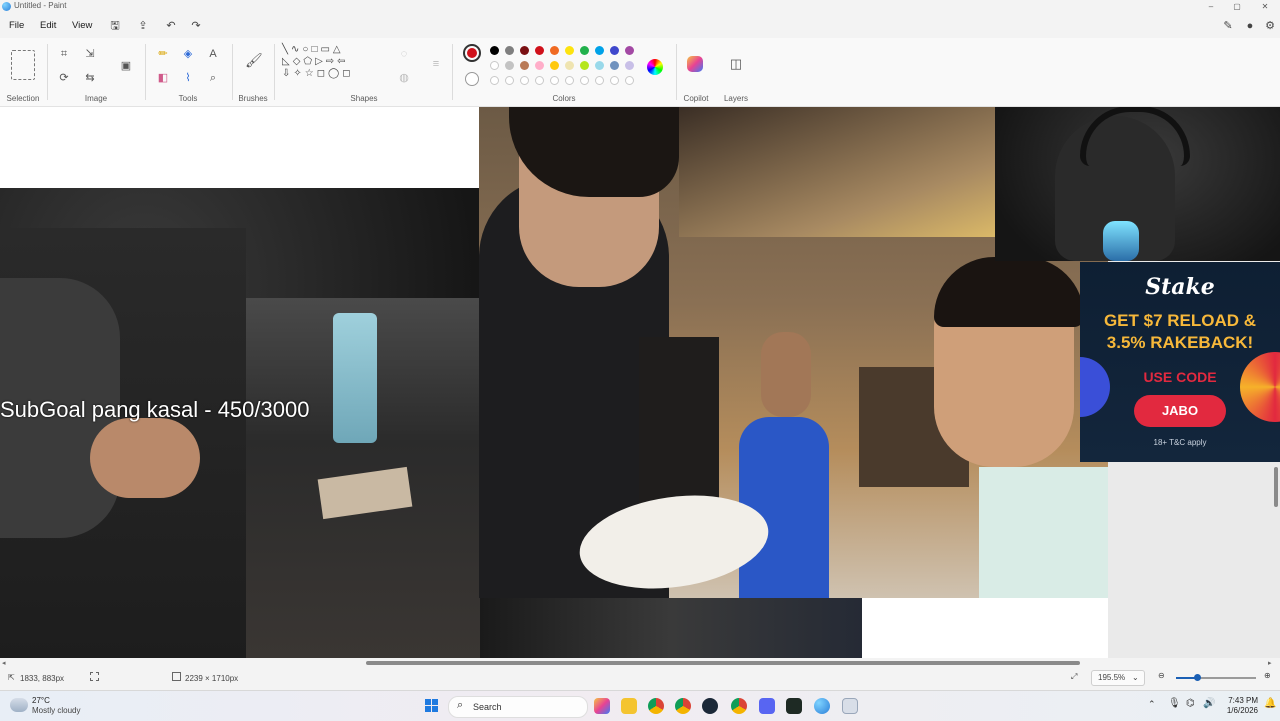  I want to click on clock-time: 7:43 PM, so click(1240, 700).